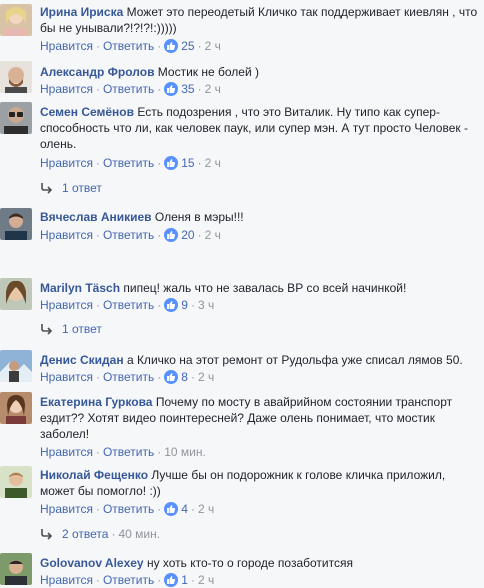 The width and height of the screenshot is (484, 588). Describe the element at coordinates (259, 217) in the screenshot. I see `comment-body: Вячеслав Аникиев Оленя в мэры!!!` at that location.